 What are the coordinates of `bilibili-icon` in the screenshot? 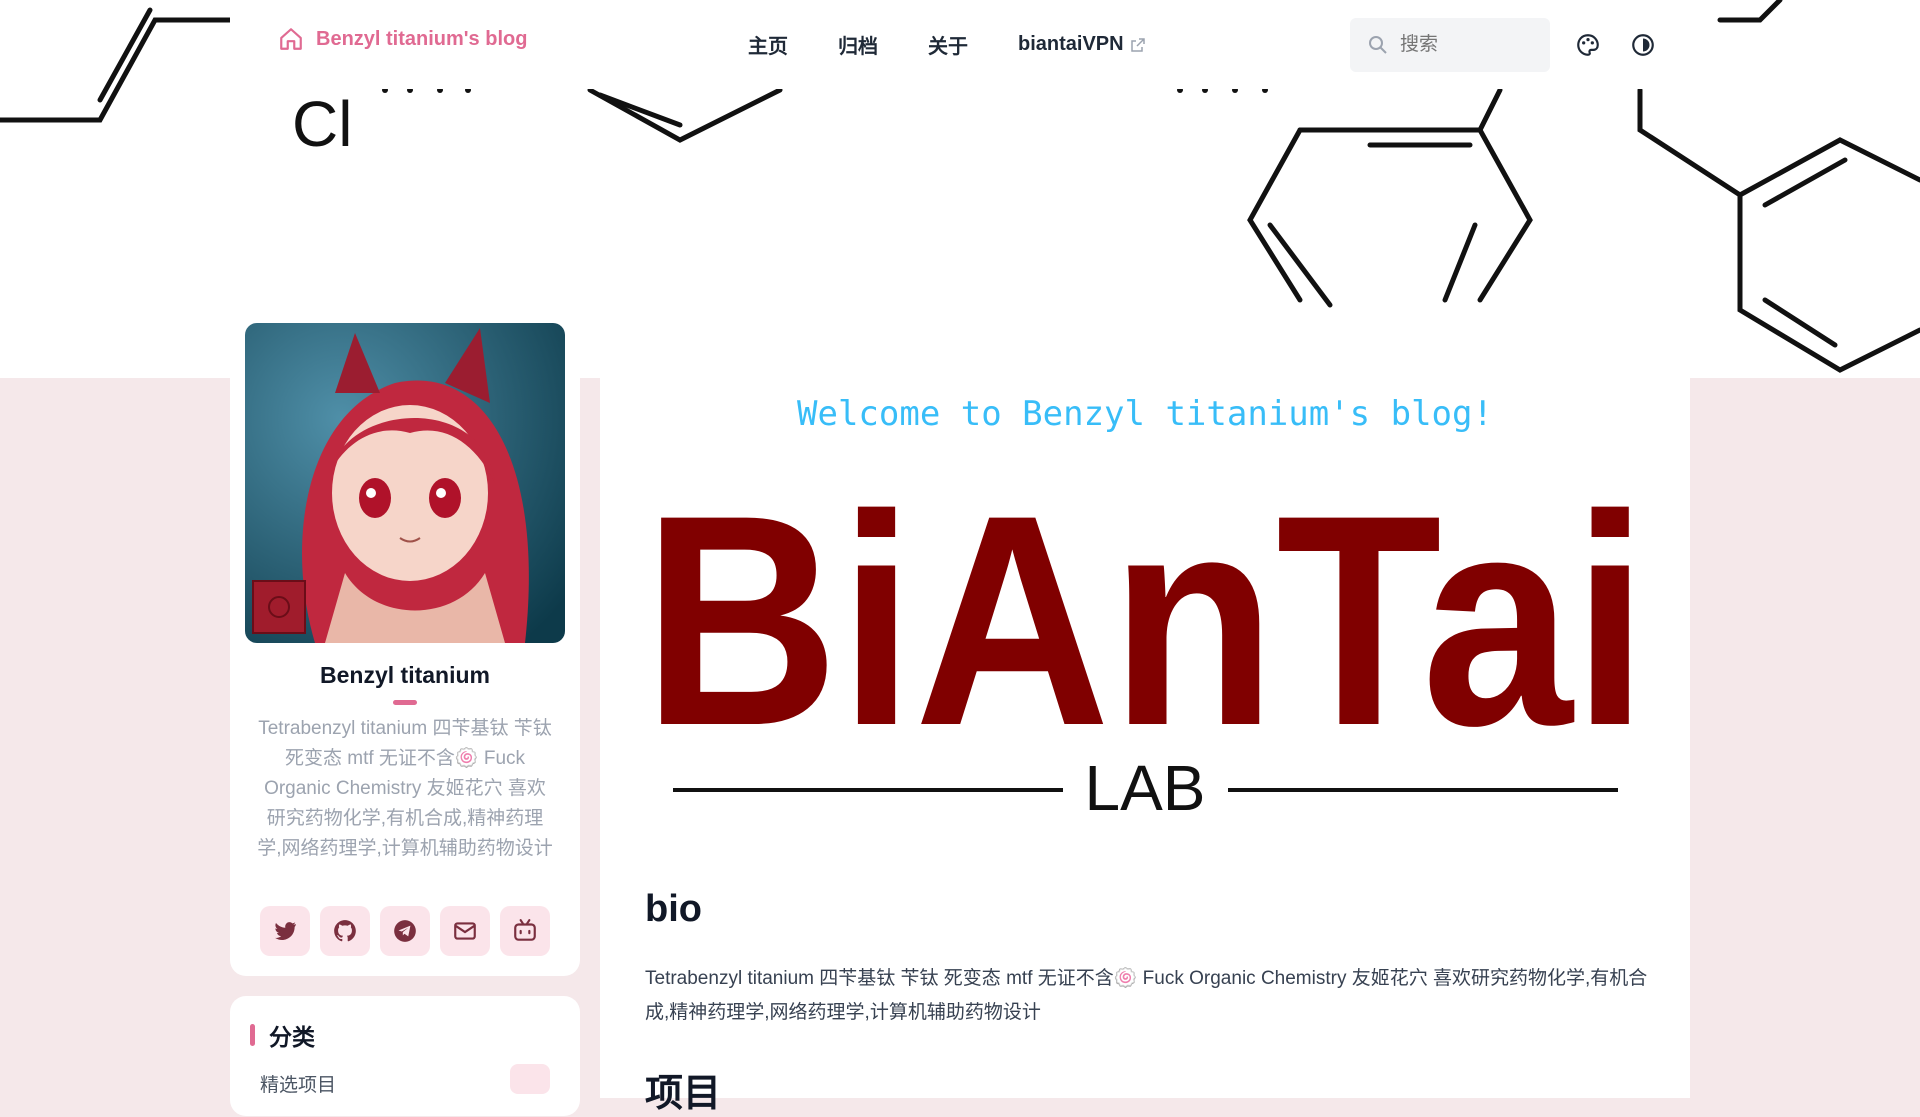 It's located at (525, 930).